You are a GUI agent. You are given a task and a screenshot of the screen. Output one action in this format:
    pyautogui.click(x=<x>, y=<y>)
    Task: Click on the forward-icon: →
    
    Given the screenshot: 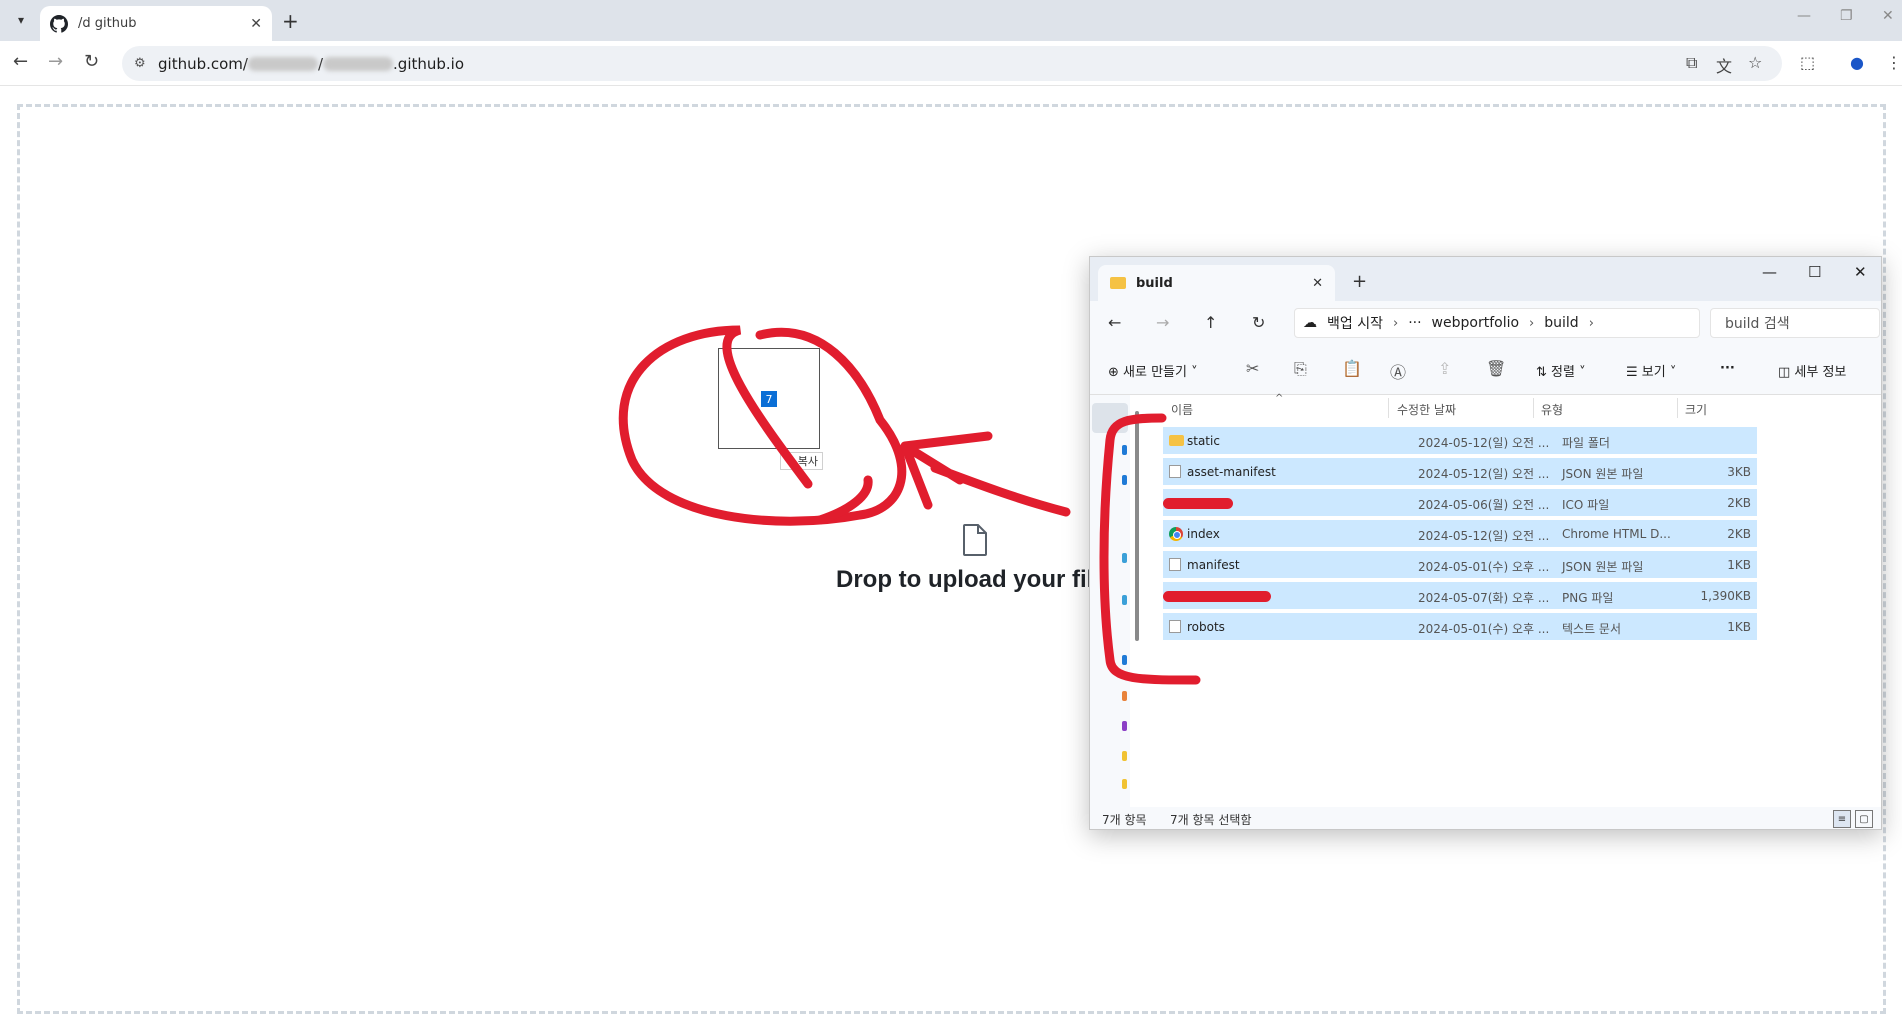 What is the action you would take?
    pyautogui.click(x=55, y=61)
    